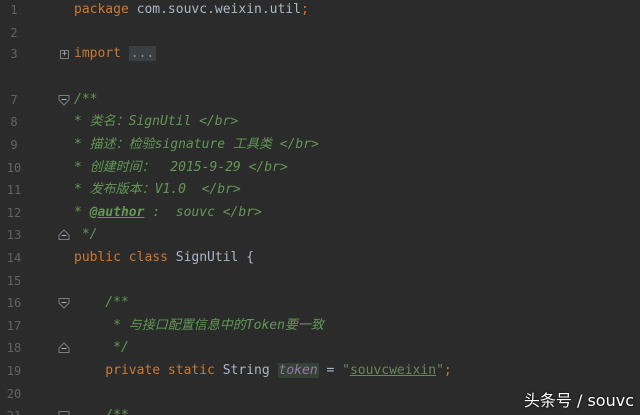 The image size is (640, 415). What do you see at coordinates (148, 370) in the screenshot?
I see `keyword-private-static: private static` at bounding box center [148, 370].